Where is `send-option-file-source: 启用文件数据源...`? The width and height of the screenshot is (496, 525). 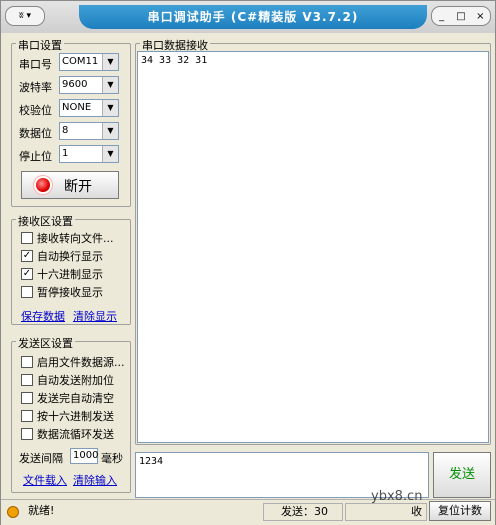
send-option-file-source: 启用文件数据源... is located at coordinates (73, 362).